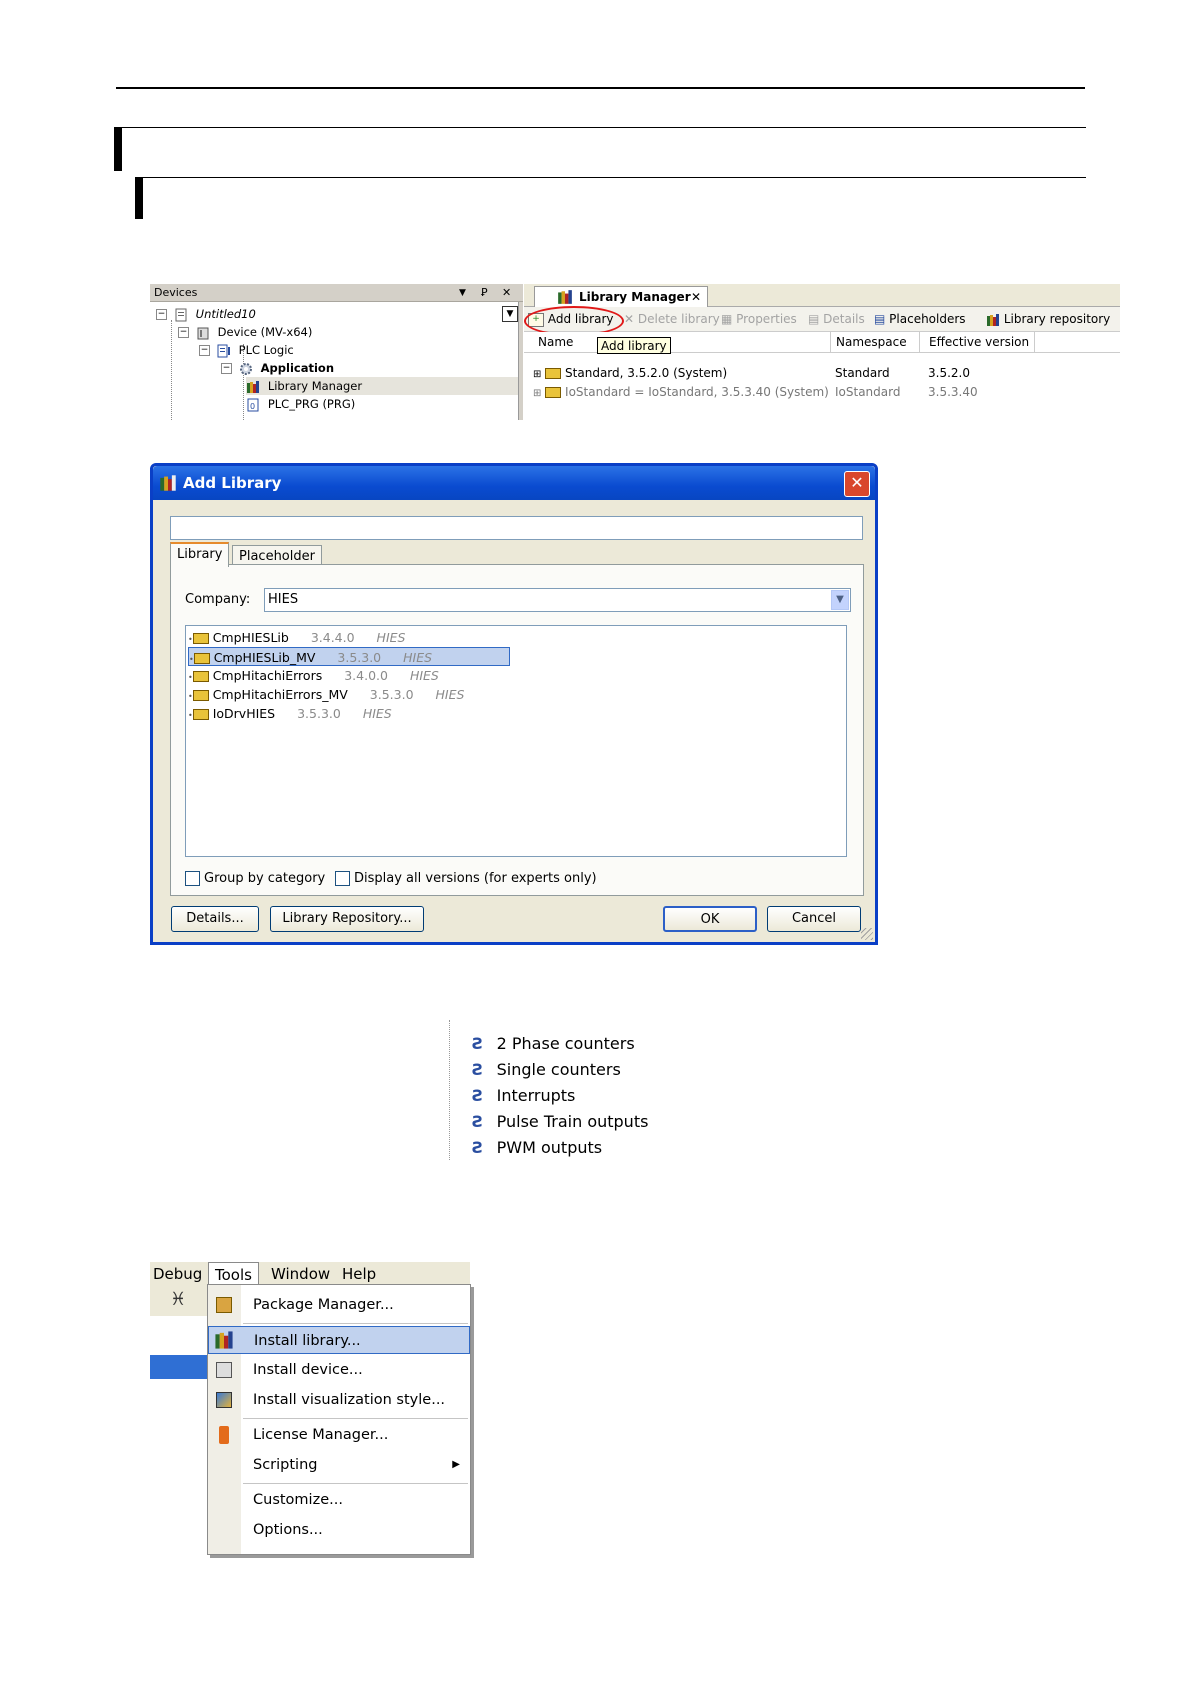 The height and width of the screenshot is (1684, 1191). What do you see at coordinates (836, 319) in the screenshot?
I see `details-button: ▤ Details` at bounding box center [836, 319].